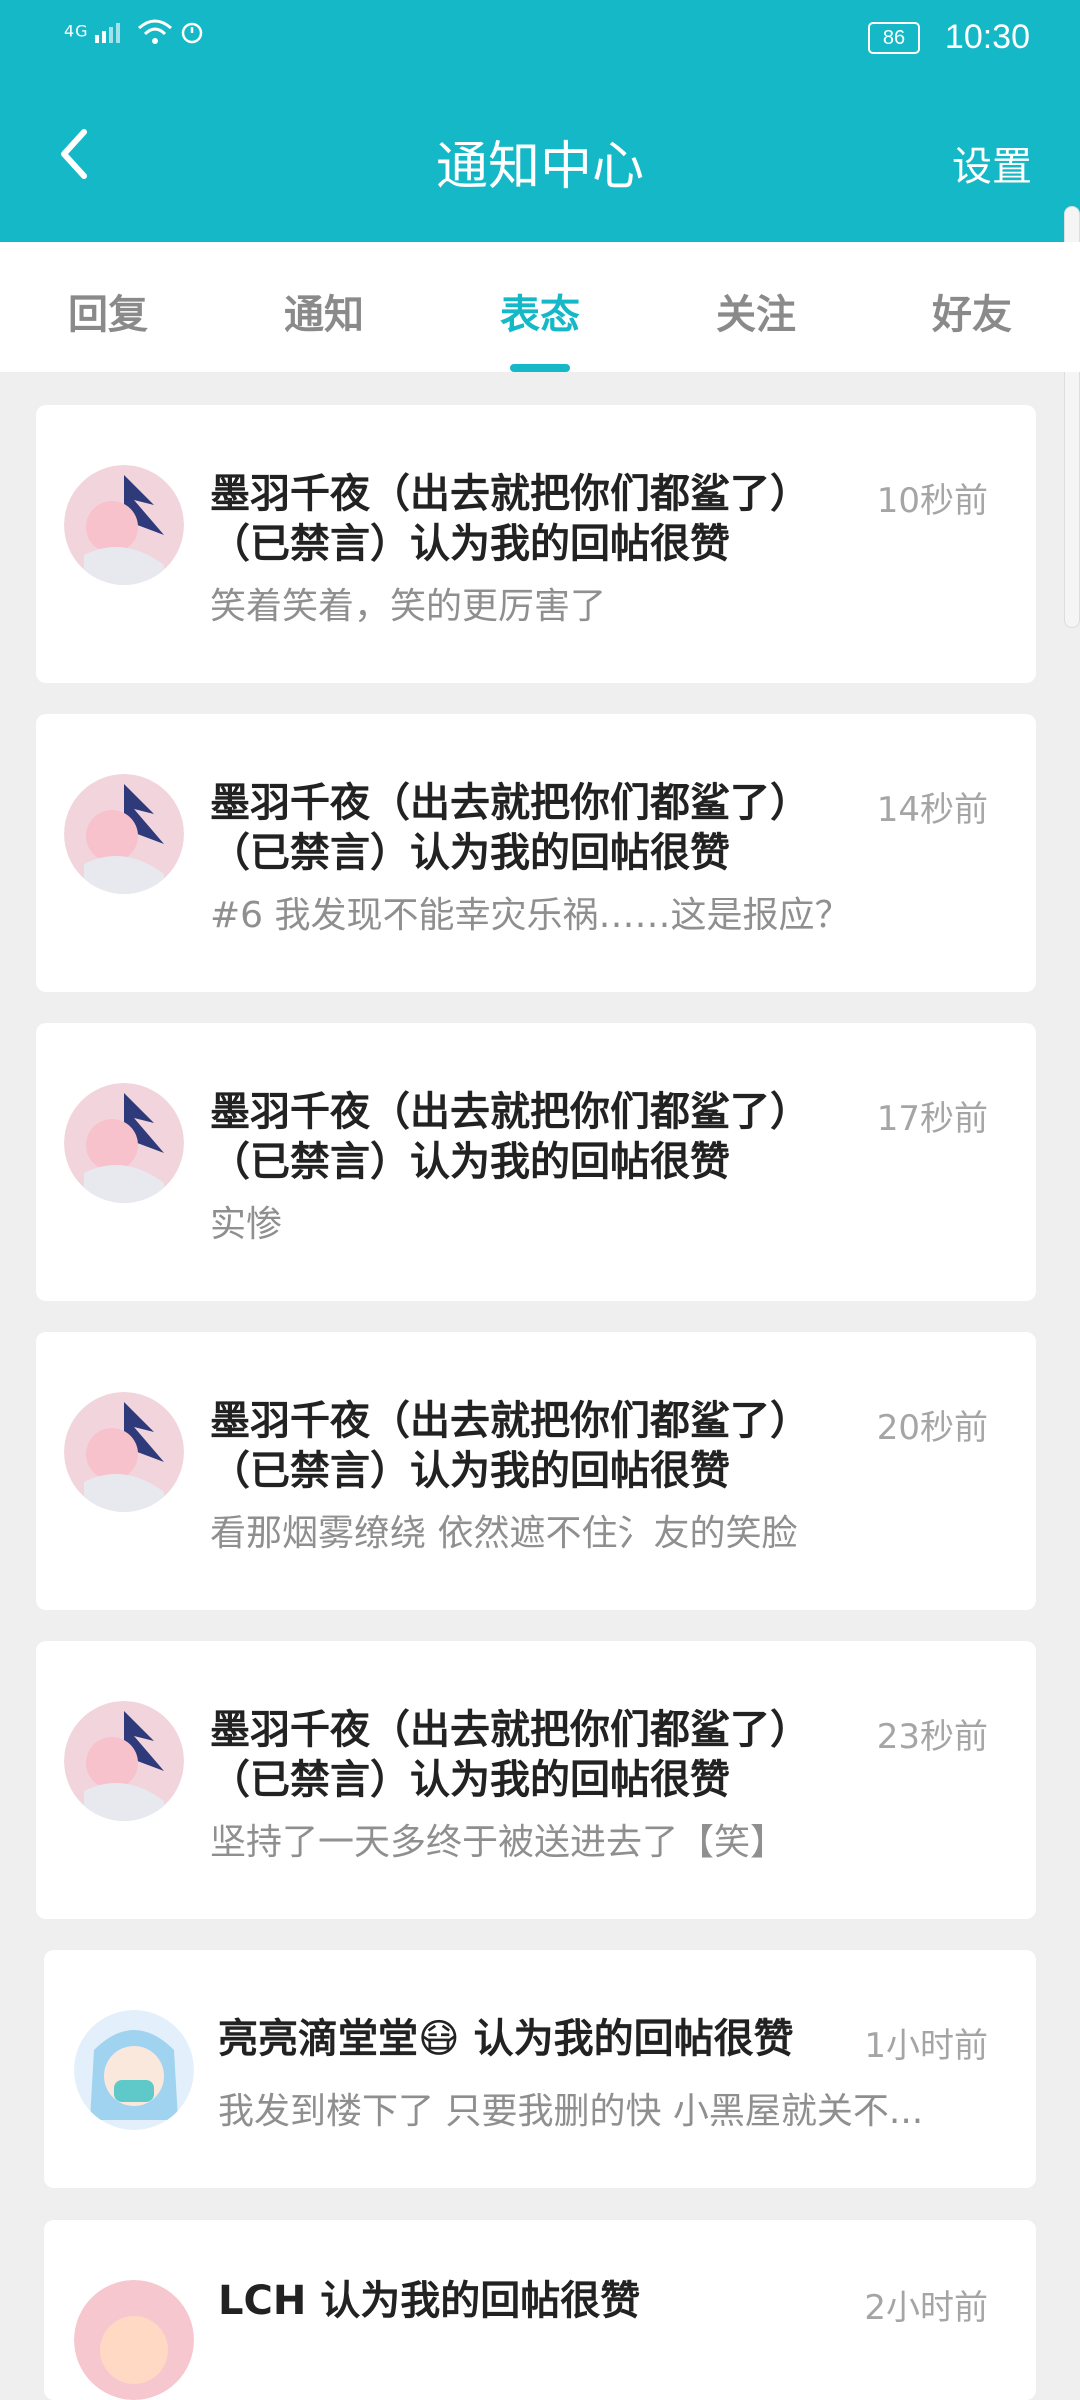 This screenshot has width=1080, height=2400. What do you see at coordinates (894, 38) in the screenshot?
I see `battery-indicator: 86` at bounding box center [894, 38].